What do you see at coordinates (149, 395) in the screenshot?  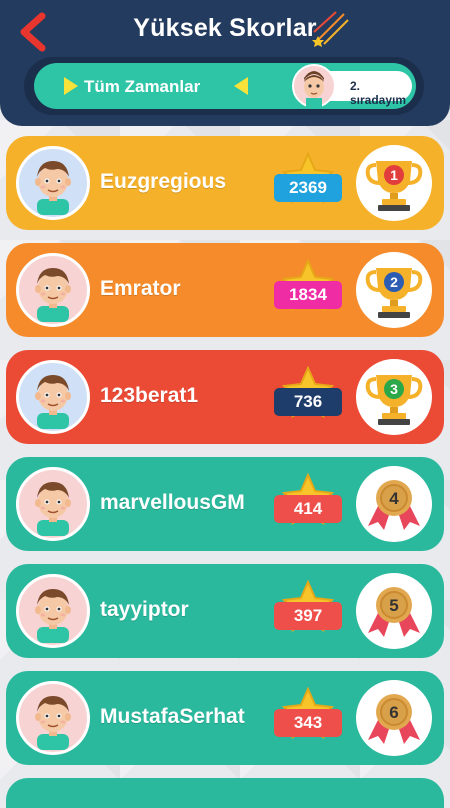 I see `player-name: 123berat1` at bounding box center [149, 395].